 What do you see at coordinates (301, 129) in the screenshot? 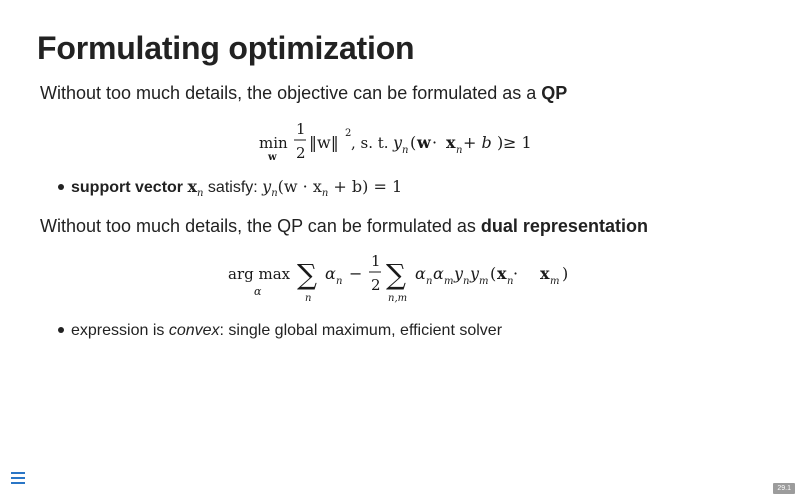
I see `eq1-frac-num: 1` at bounding box center [301, 129].